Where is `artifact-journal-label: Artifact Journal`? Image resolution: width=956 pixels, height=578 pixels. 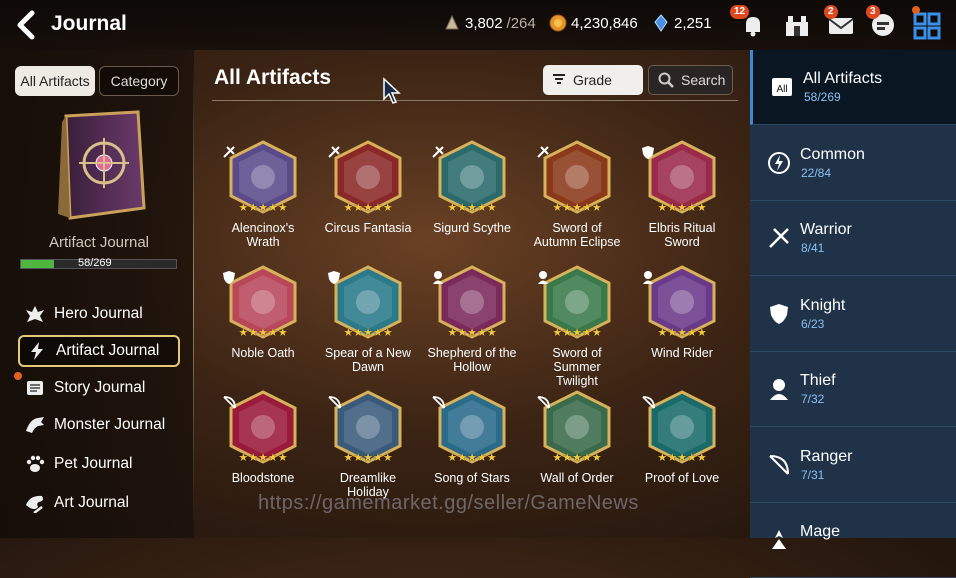 artifact-journal-label: Artifact Journal is located at coordinates (99, 242).